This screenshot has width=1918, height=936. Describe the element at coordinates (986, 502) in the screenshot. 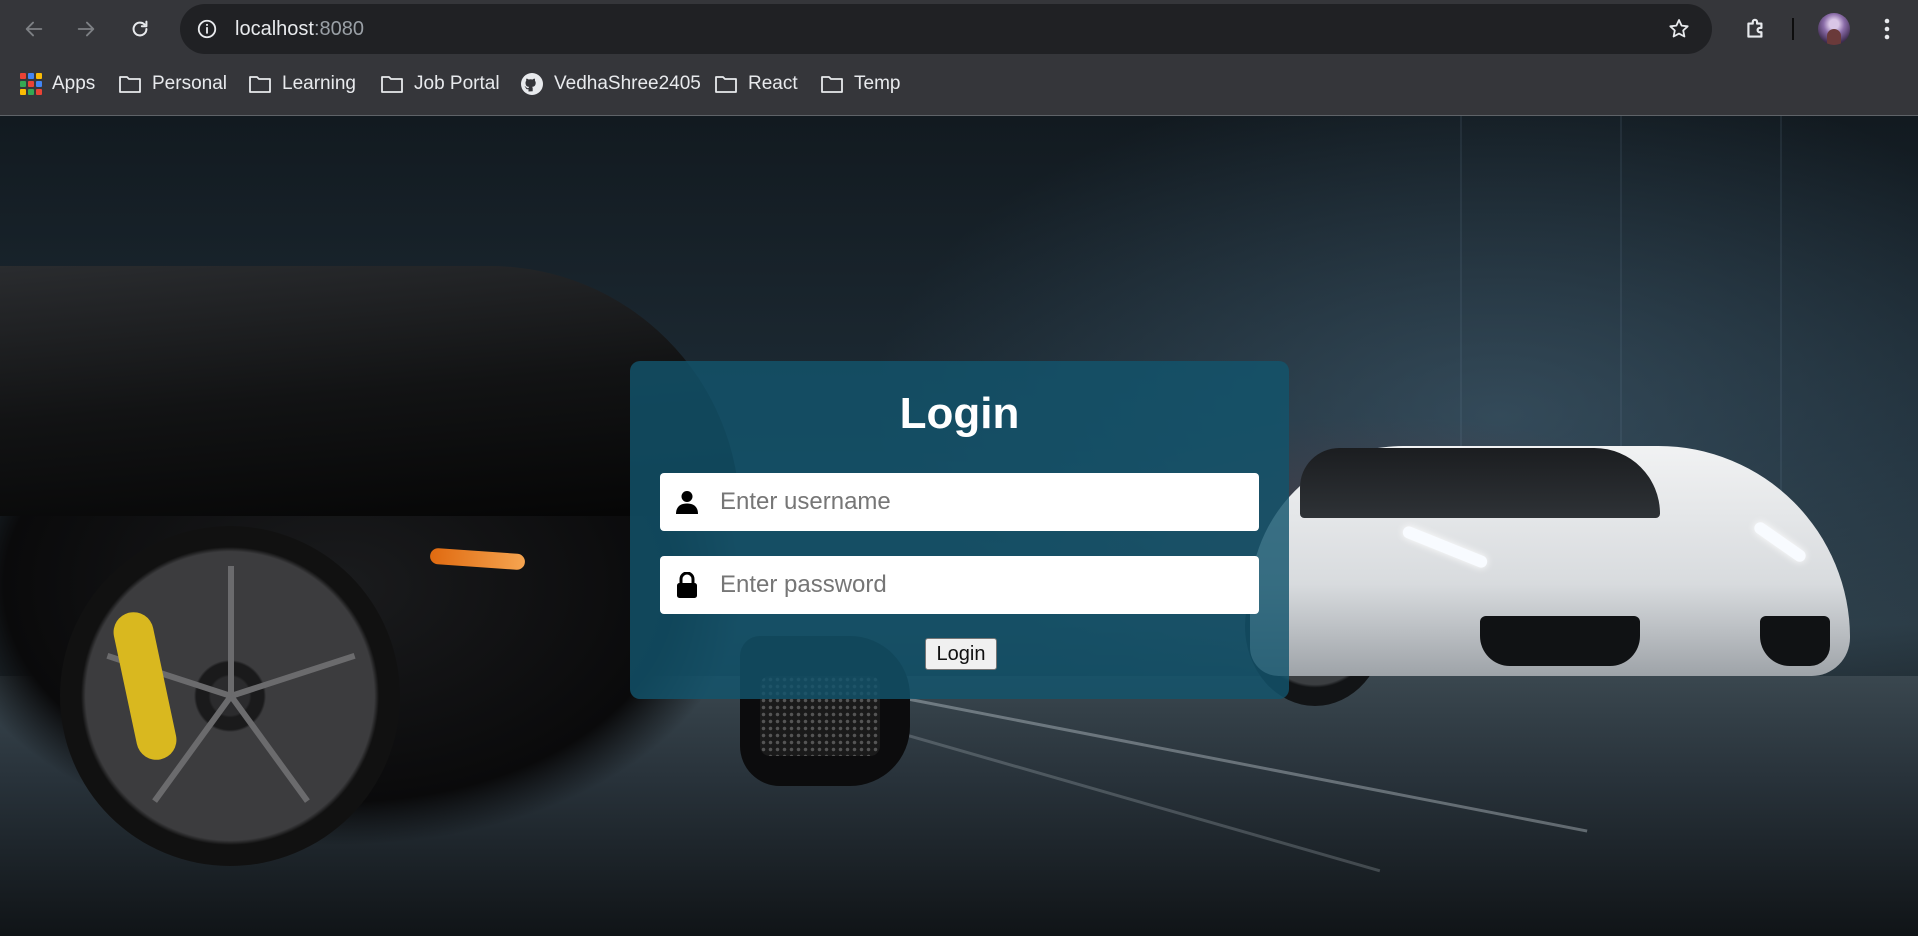

I see `username-input` at that location.